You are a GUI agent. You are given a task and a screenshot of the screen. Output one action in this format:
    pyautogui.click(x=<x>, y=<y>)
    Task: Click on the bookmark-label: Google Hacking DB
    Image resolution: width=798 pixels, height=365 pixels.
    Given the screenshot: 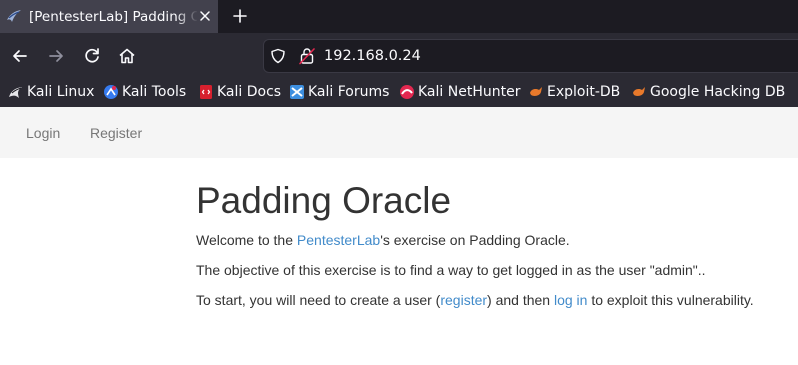 What is the action you would take?
    pyautogui.click(x=718, y=92)
    